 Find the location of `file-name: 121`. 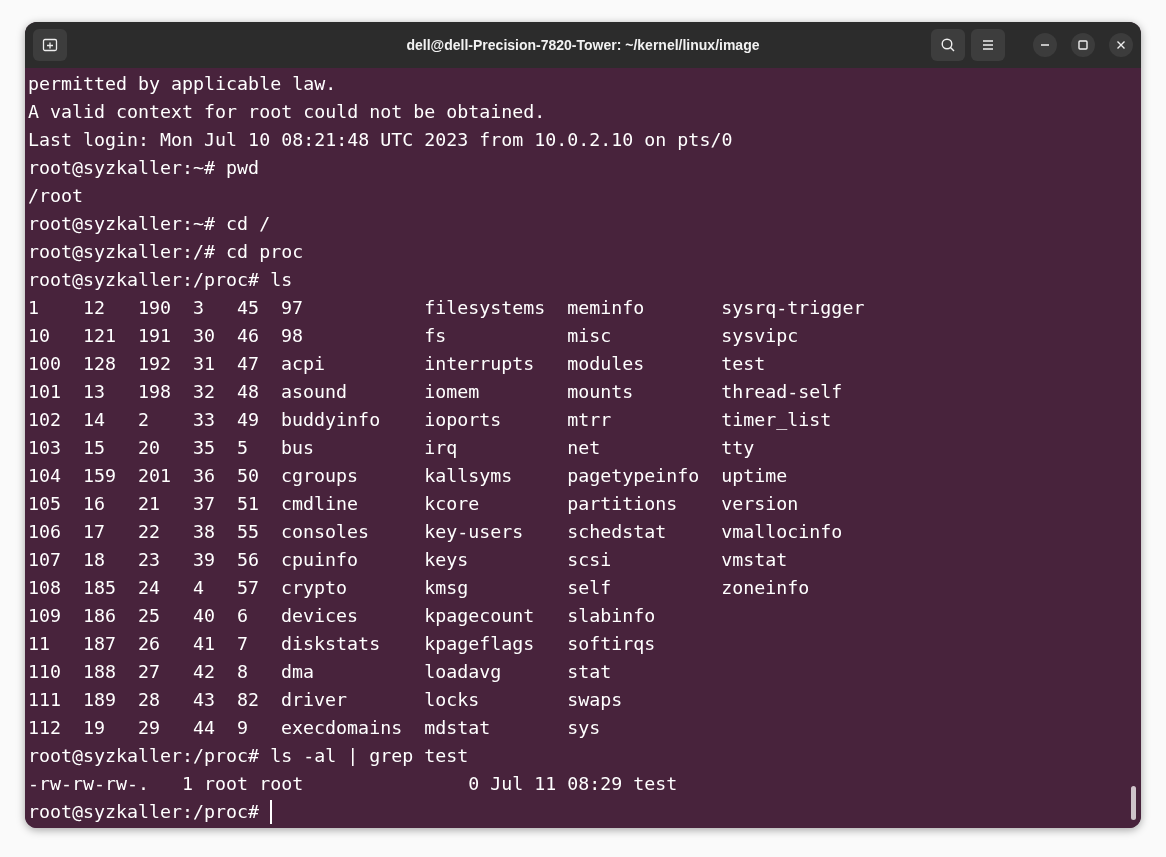

file-name: 121 is located at coordinates (100, 336).